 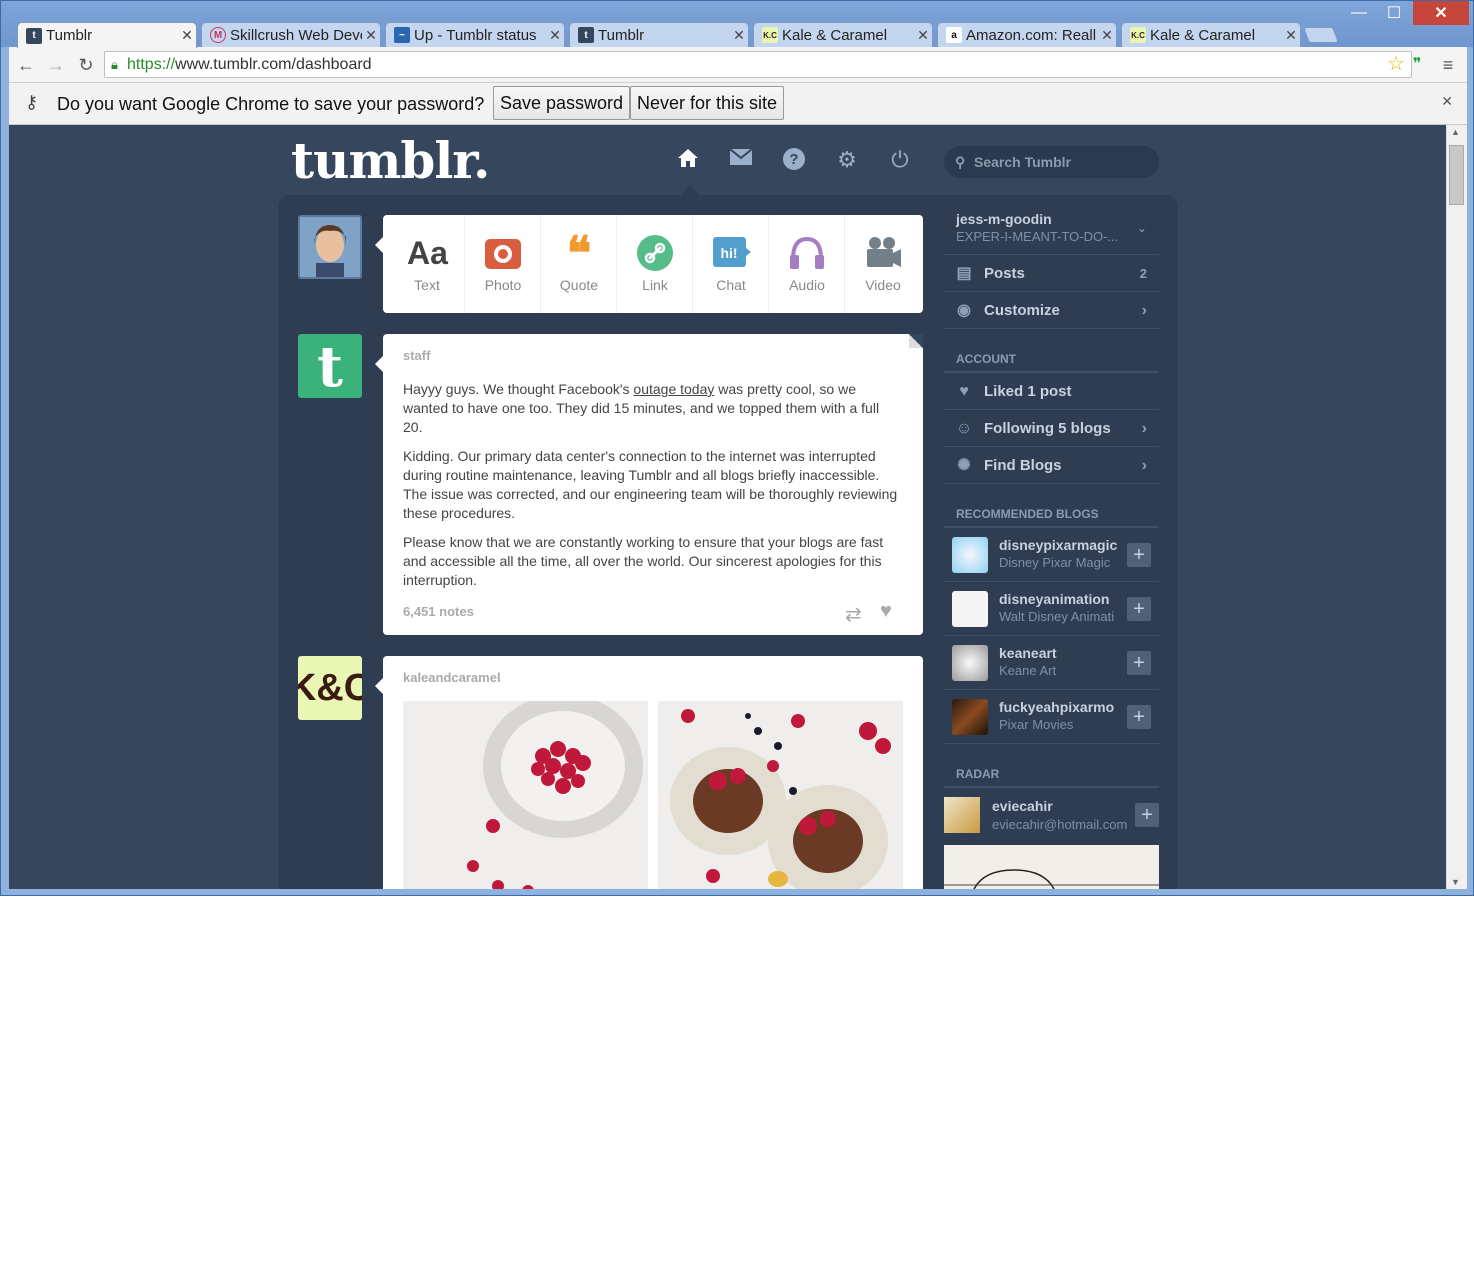 I want to click on recommended-blog-item: disneyanimation Walt Disney Animati +, so click(x=1051, y=609).